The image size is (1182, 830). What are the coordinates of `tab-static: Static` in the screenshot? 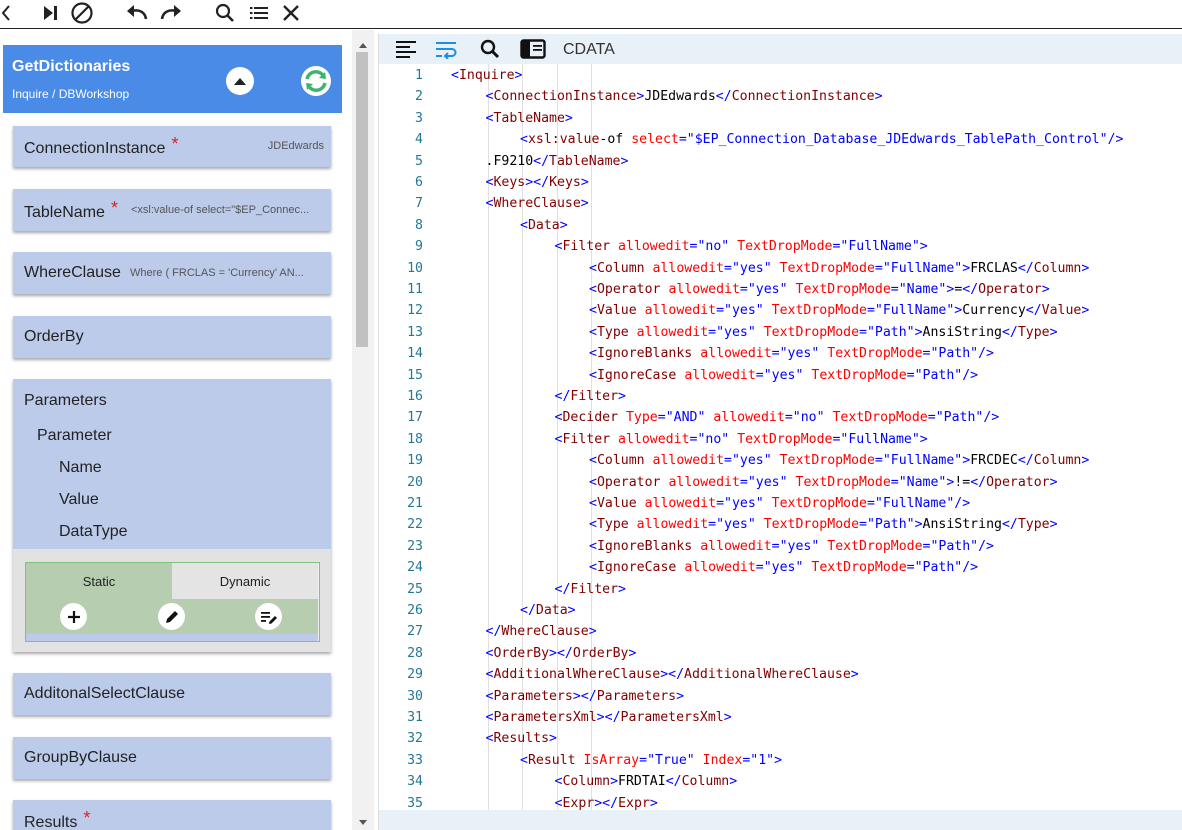 It's located at (99, 581).